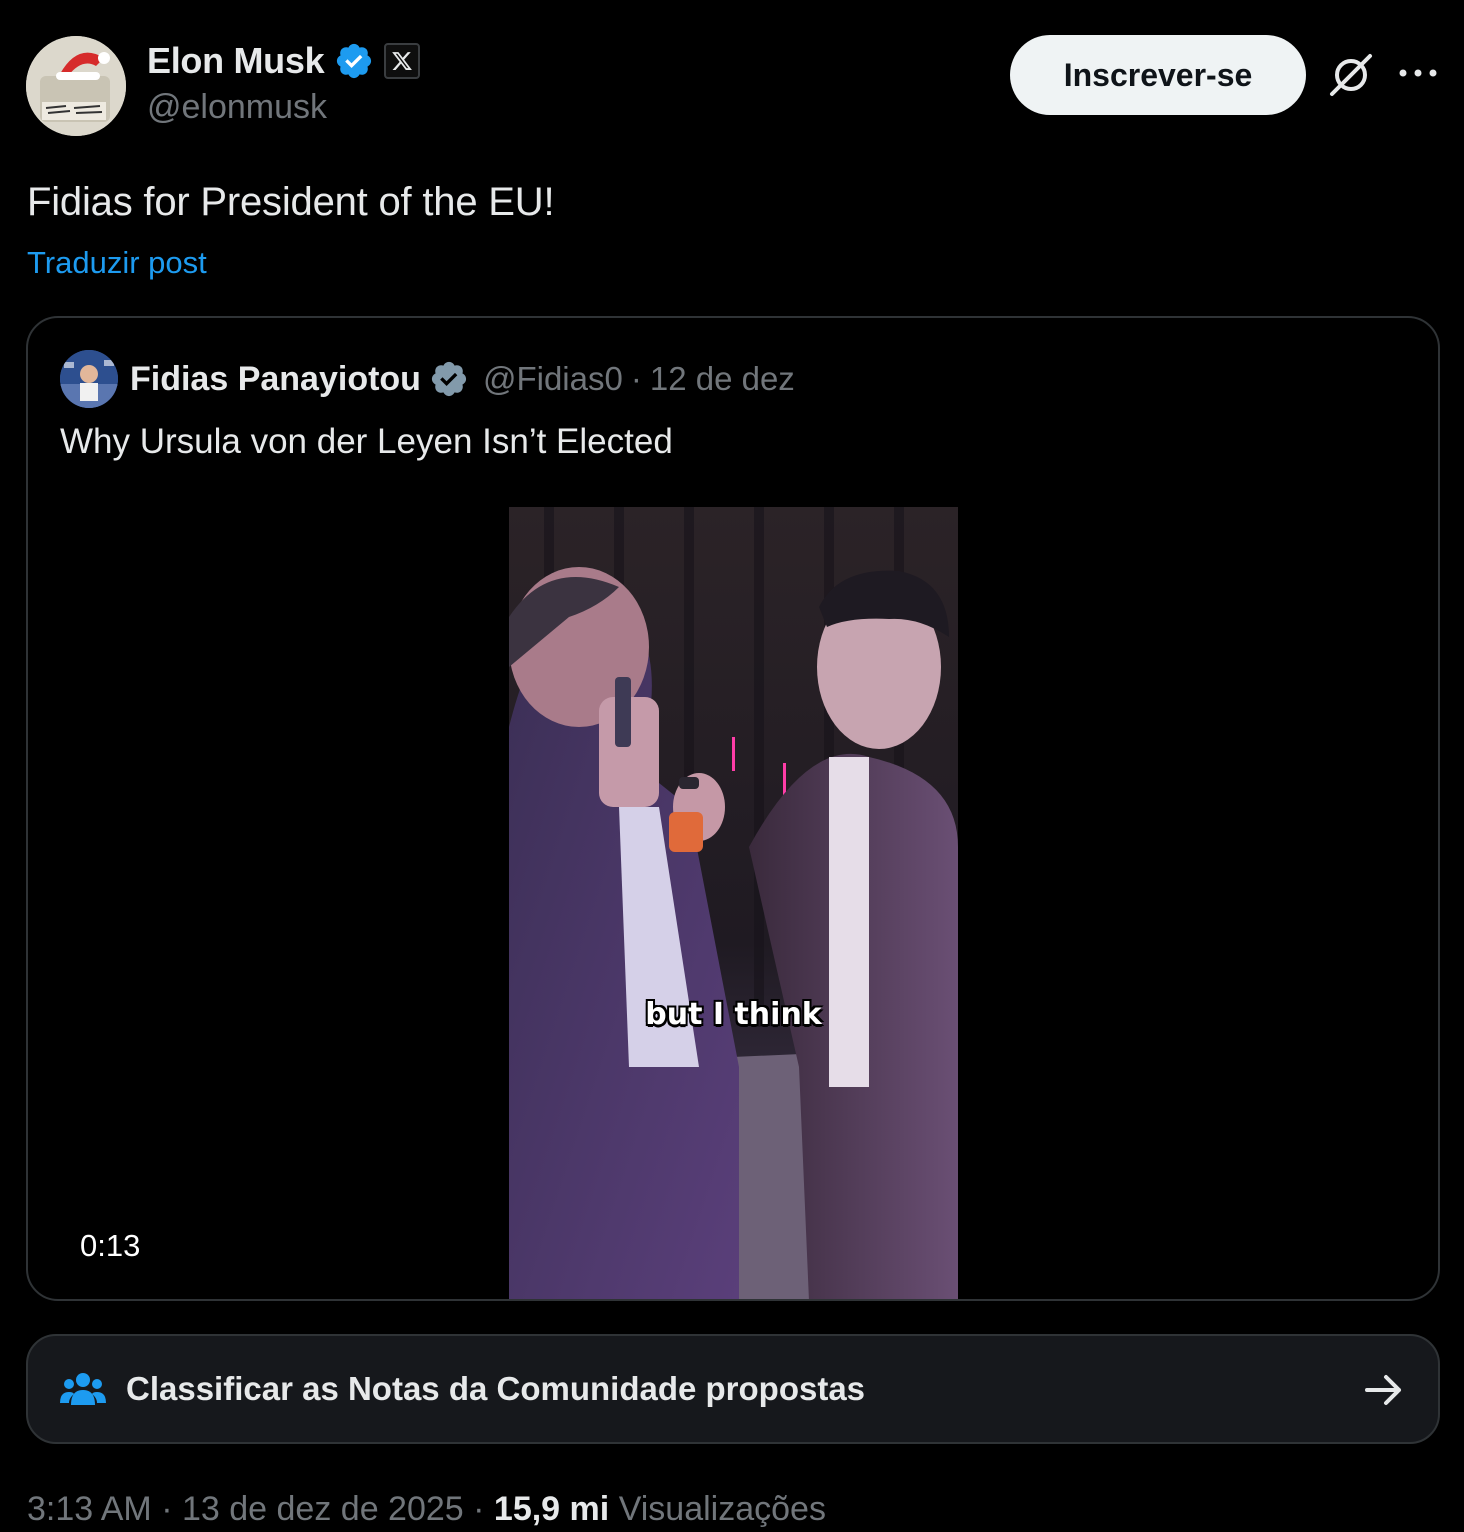 The width and height of the screenshot is (1464, 1532). What do you see at coordinates (83, 1389) in the screenshot?
I see `people-icon` at bounding box center [83, 1389].